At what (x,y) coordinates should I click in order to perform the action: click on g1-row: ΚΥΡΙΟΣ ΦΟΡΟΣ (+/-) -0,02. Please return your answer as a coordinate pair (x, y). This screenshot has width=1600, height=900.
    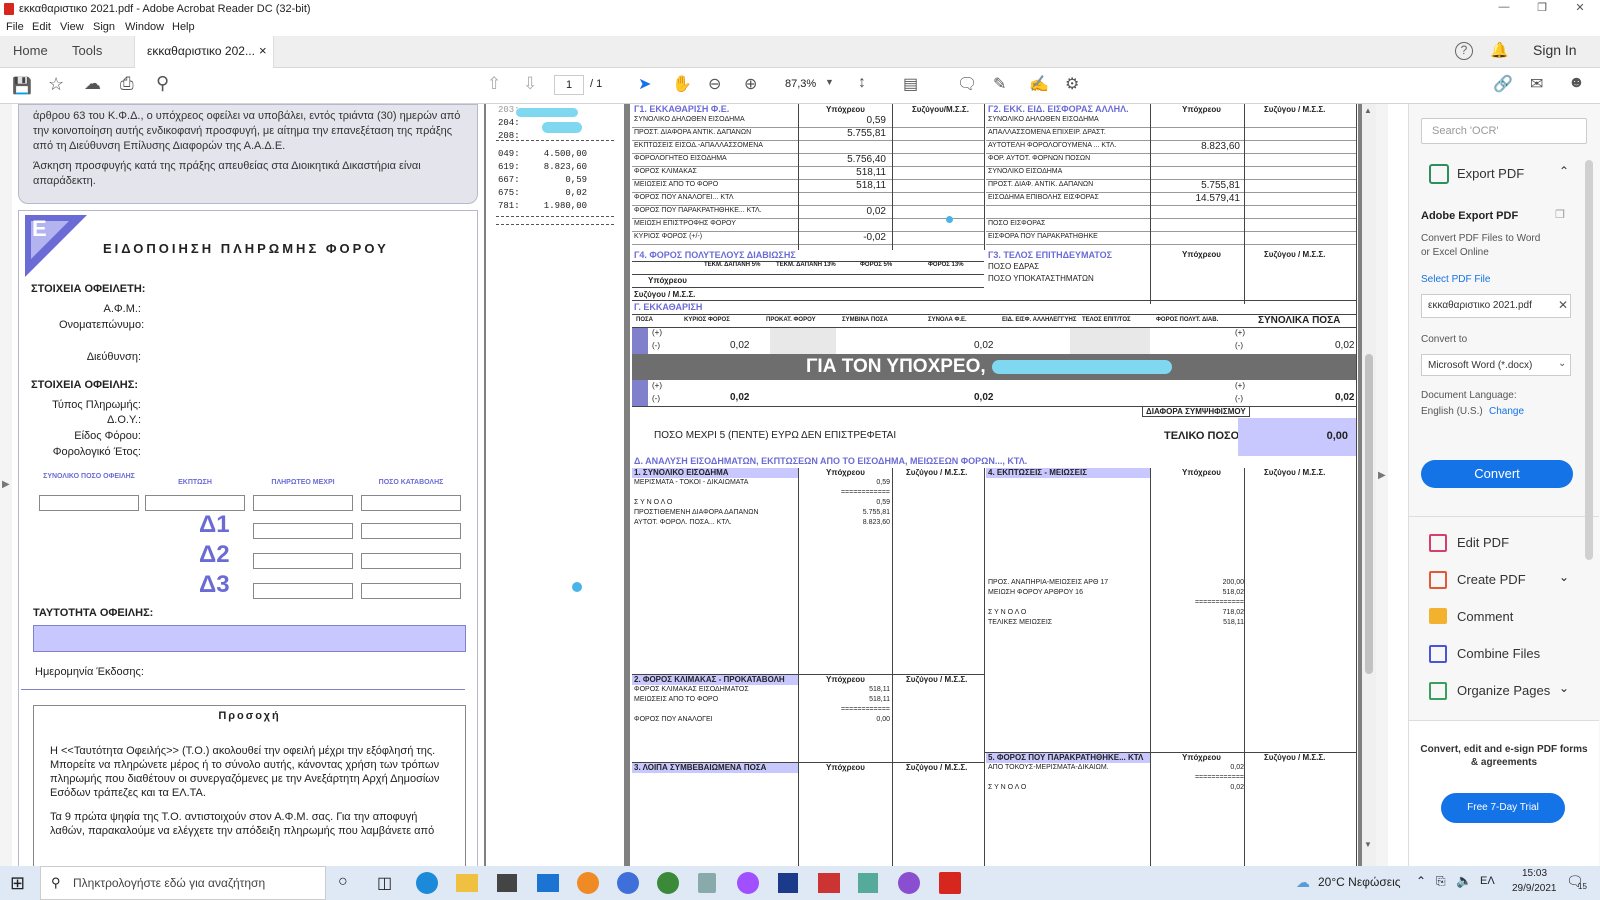
    Looking at the image, I should click on (808, 238).